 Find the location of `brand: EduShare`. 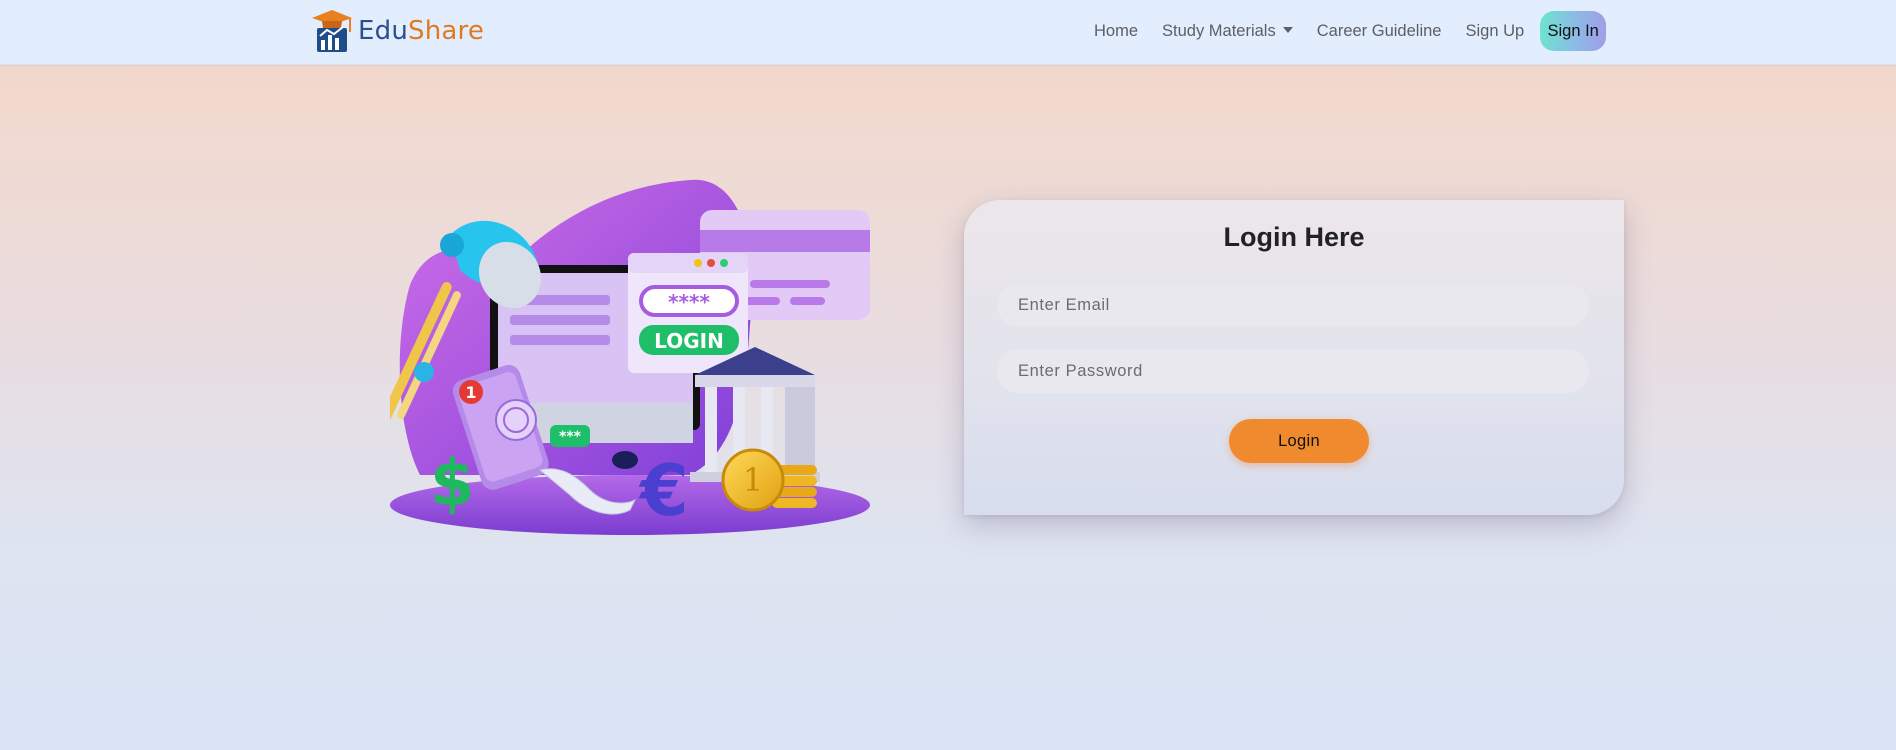

brand: EduShare is located at coordinates (396, 31).